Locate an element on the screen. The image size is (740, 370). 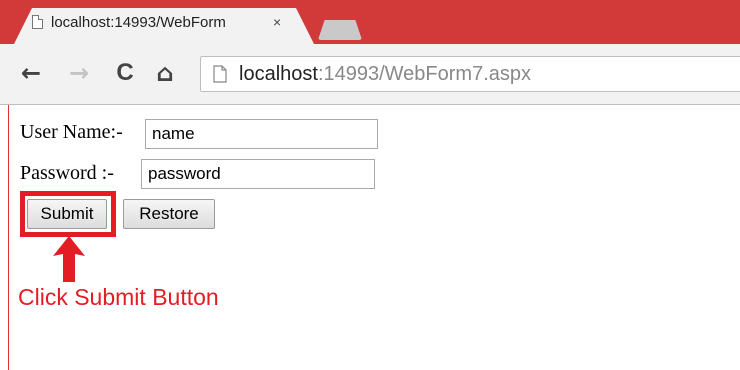
address-bar: localhost:14993/WebForm7.aspx is located at coordinates (470, 74).